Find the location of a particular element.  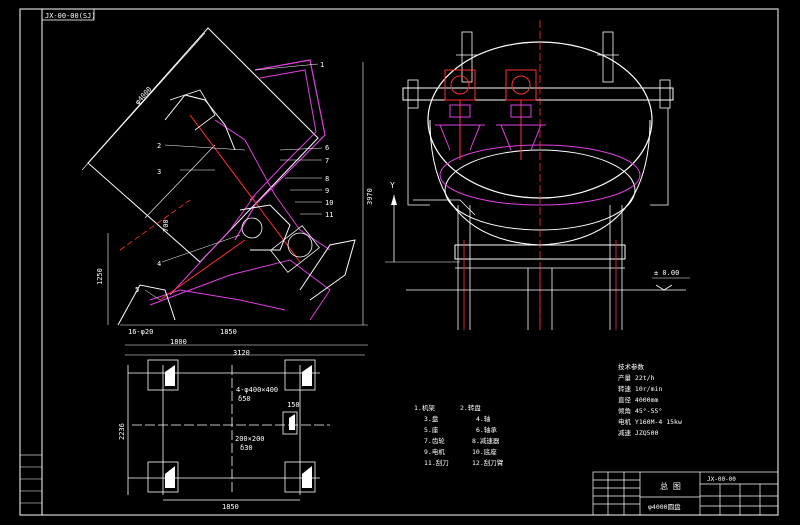

plate-small-thk: δ30 is located at coordinates (246, 448).